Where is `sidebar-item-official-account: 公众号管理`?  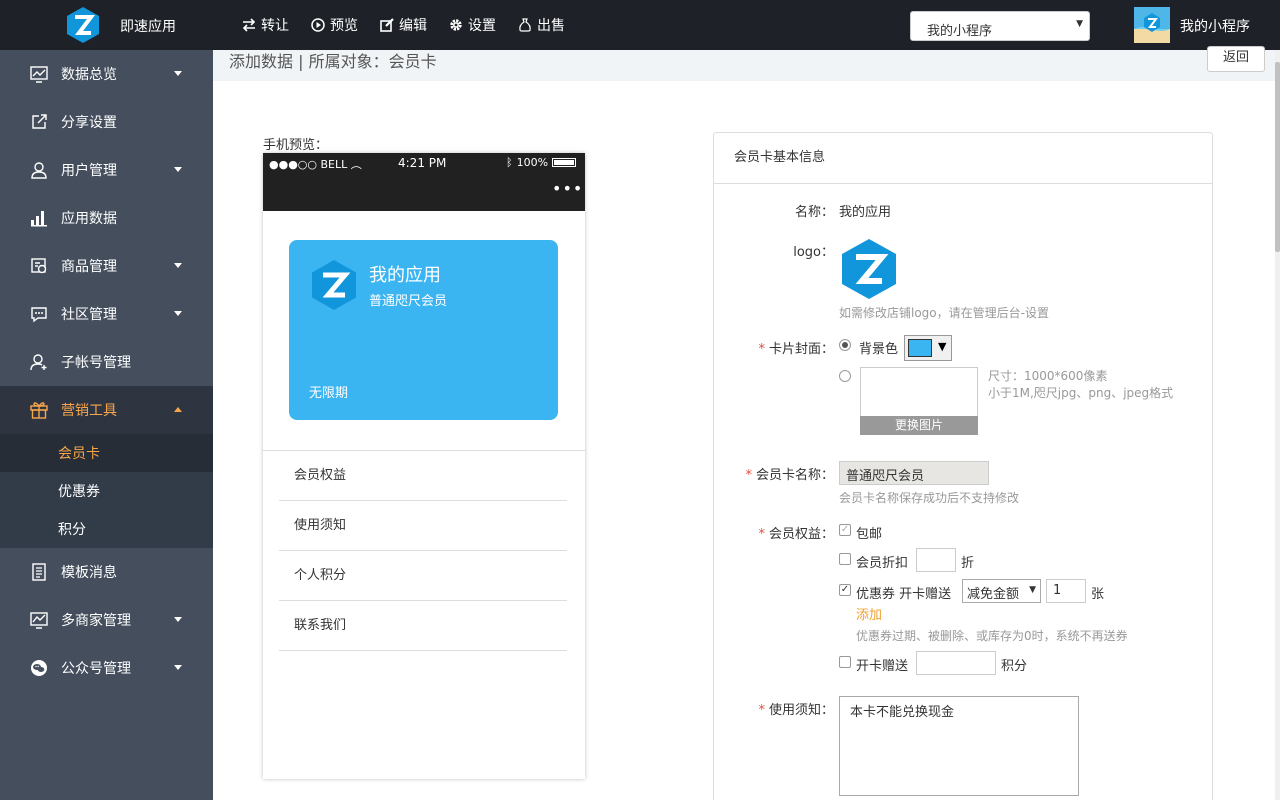
sidebar-item-official-account: 公众号管理 is located at coordinates (106, 668).